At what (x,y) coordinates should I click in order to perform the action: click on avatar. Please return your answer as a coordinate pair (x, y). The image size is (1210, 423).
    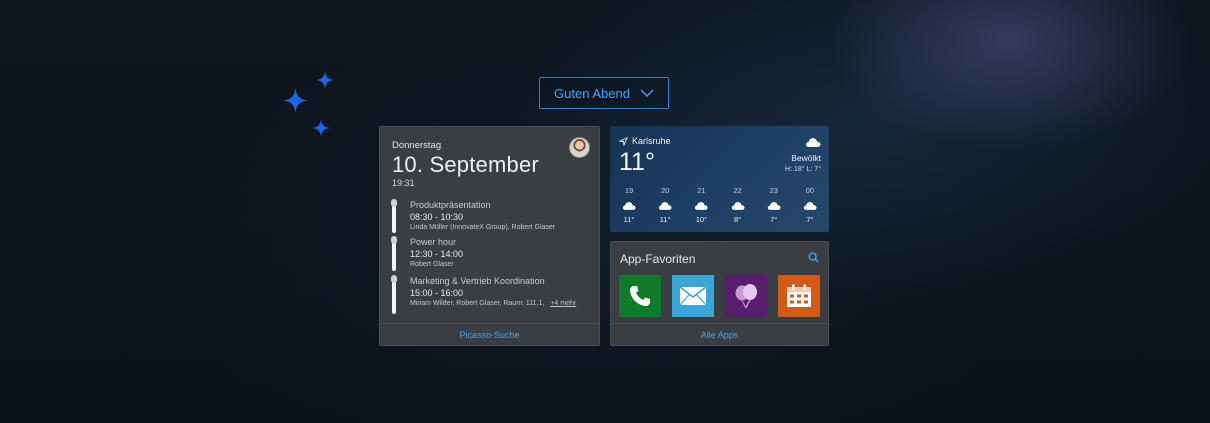
    Looking at the image, I should click on (579, 147).